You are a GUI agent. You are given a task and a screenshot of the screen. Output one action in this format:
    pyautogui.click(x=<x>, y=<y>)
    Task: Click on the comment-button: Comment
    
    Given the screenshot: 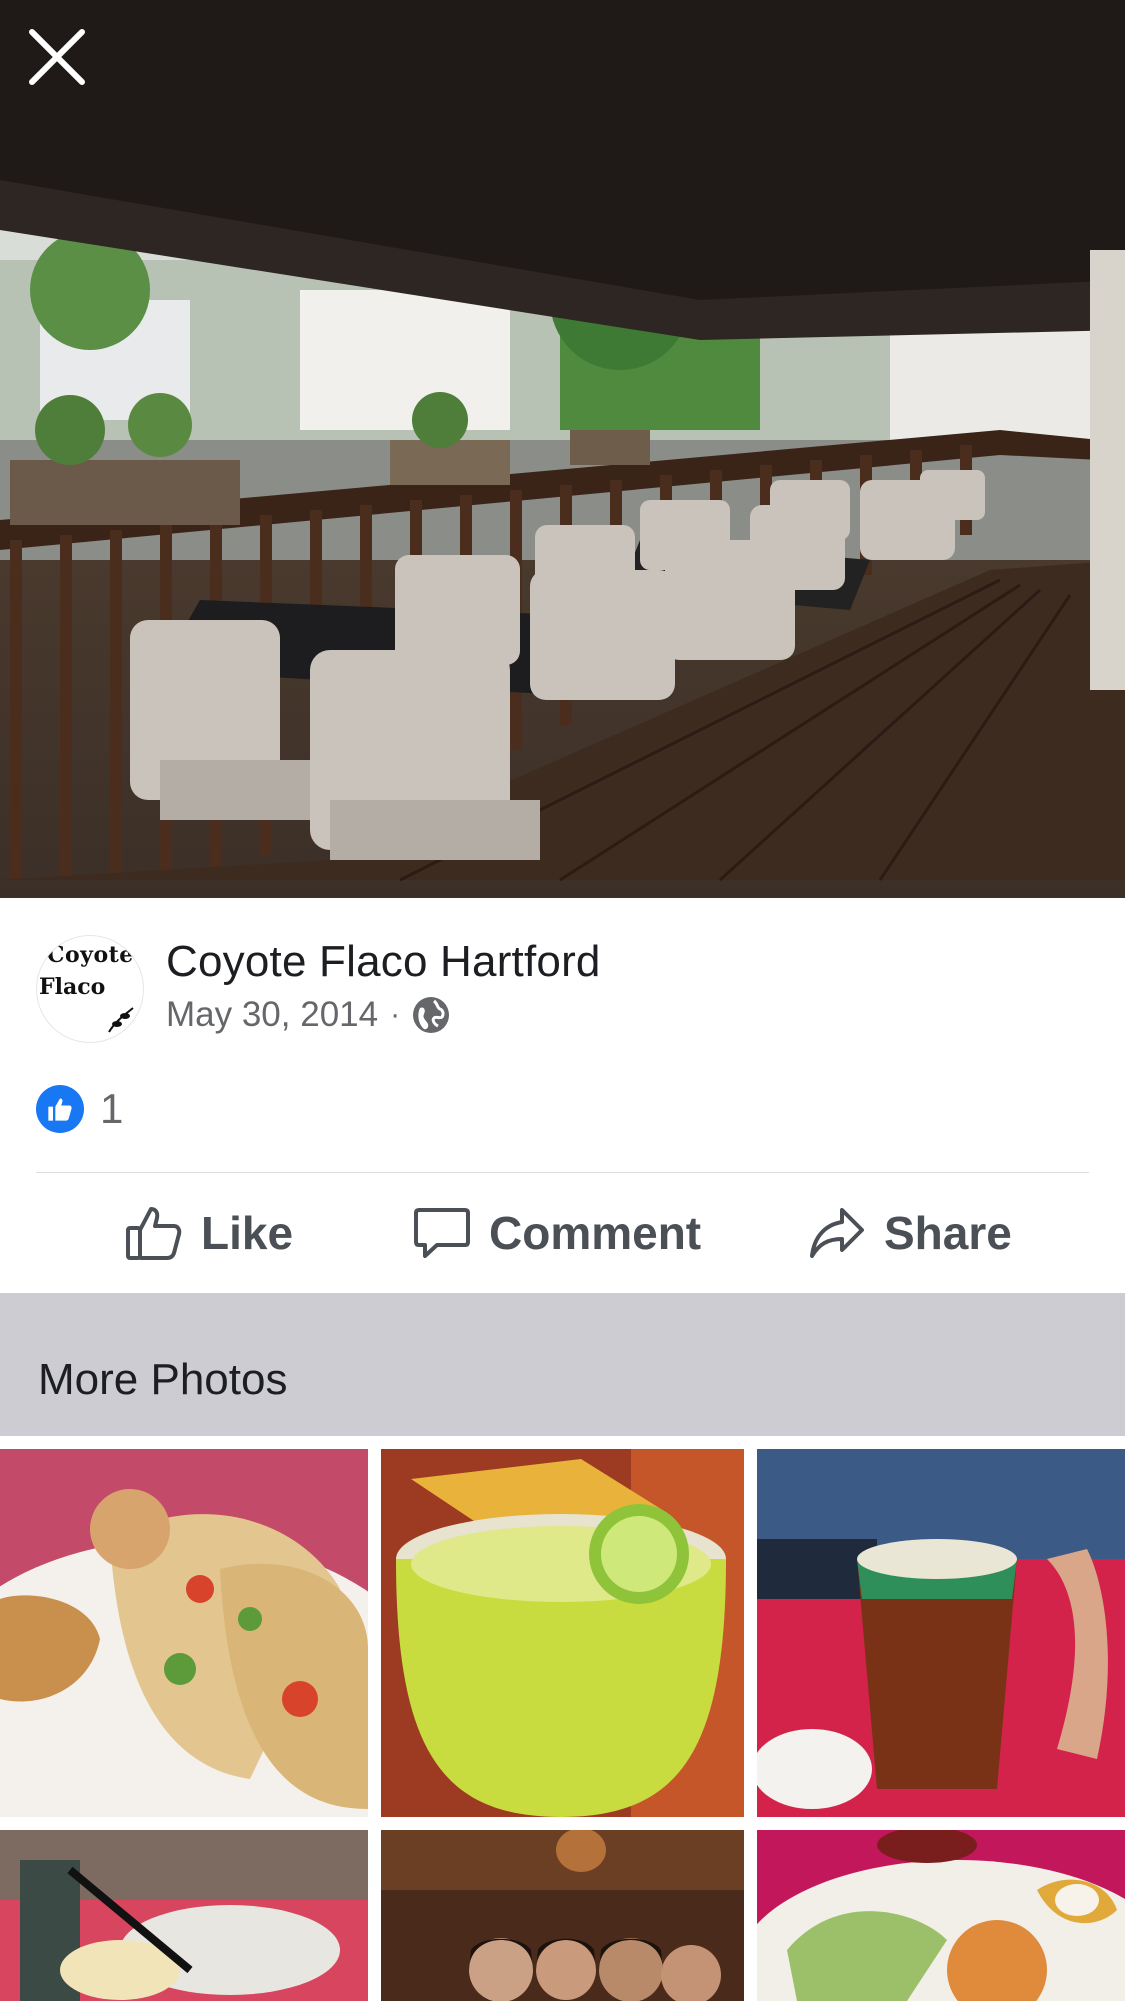 What is the action you would take?
    pyautogui.click(x=557, y=1233)
    